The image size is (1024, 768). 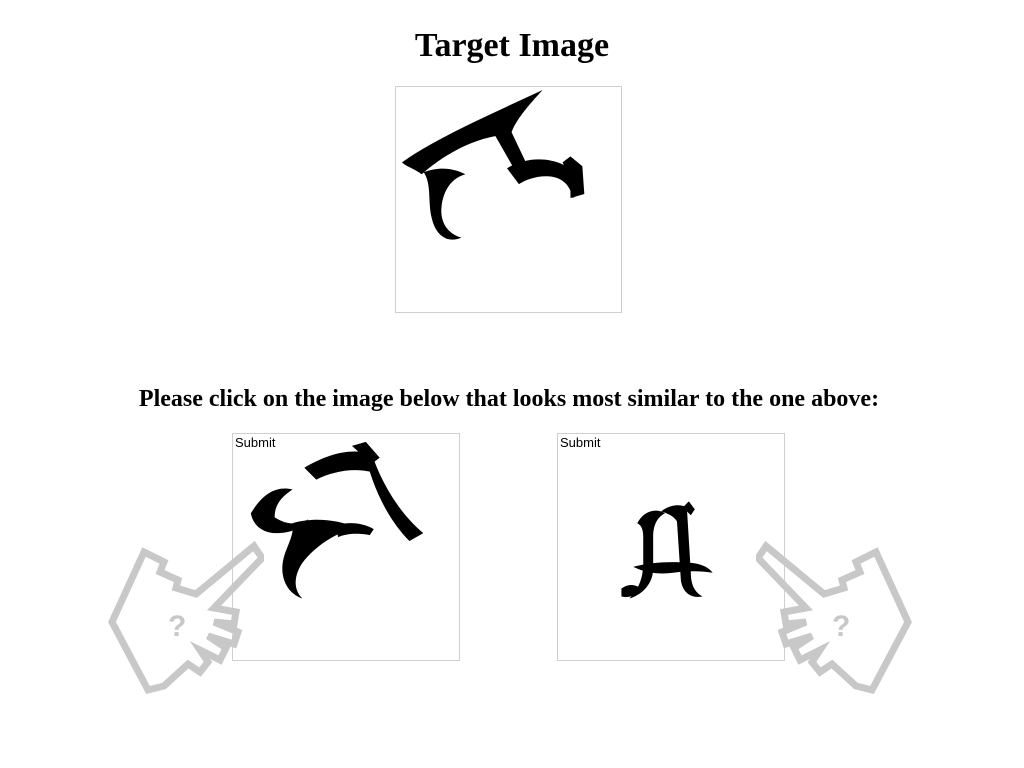 I want to click on page-title: Target Image, so click(x=512, y=45).